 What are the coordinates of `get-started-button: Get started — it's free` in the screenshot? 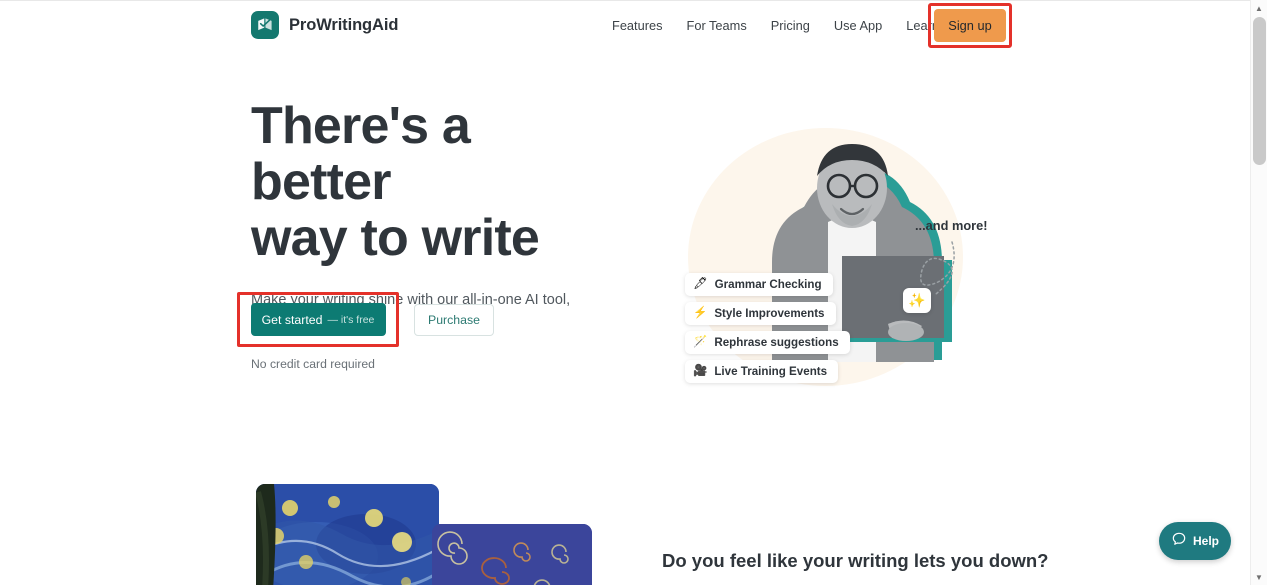 It's located at (318, 319).